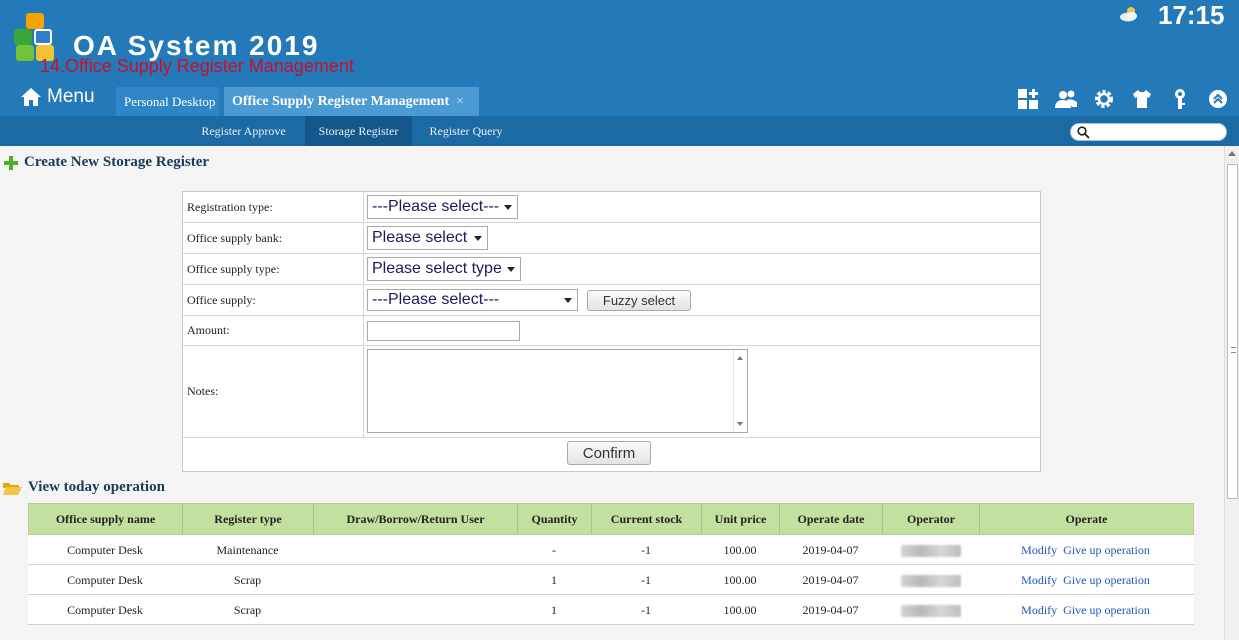 The image size is (1239, 640). I want to click on fuzzy-select-button: Fuzzy select, so click(639, 300).